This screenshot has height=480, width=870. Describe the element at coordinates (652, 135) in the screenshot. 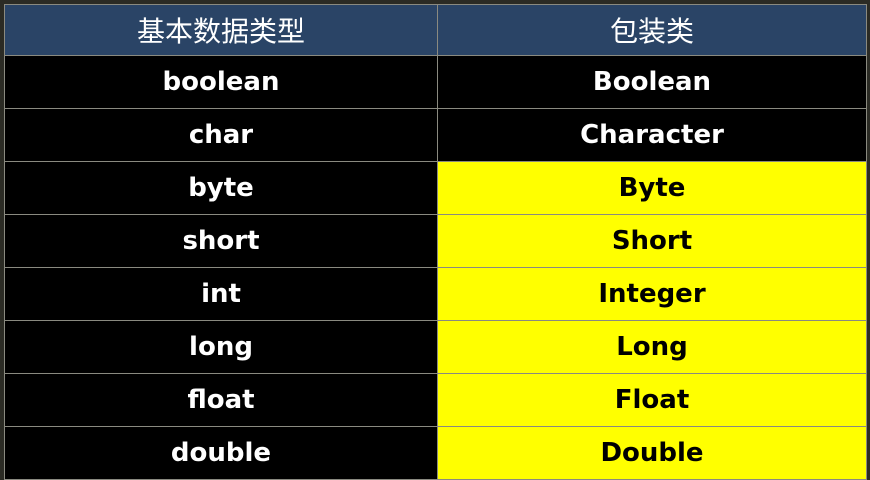

I see `wrapper-cell: Character` at that location.